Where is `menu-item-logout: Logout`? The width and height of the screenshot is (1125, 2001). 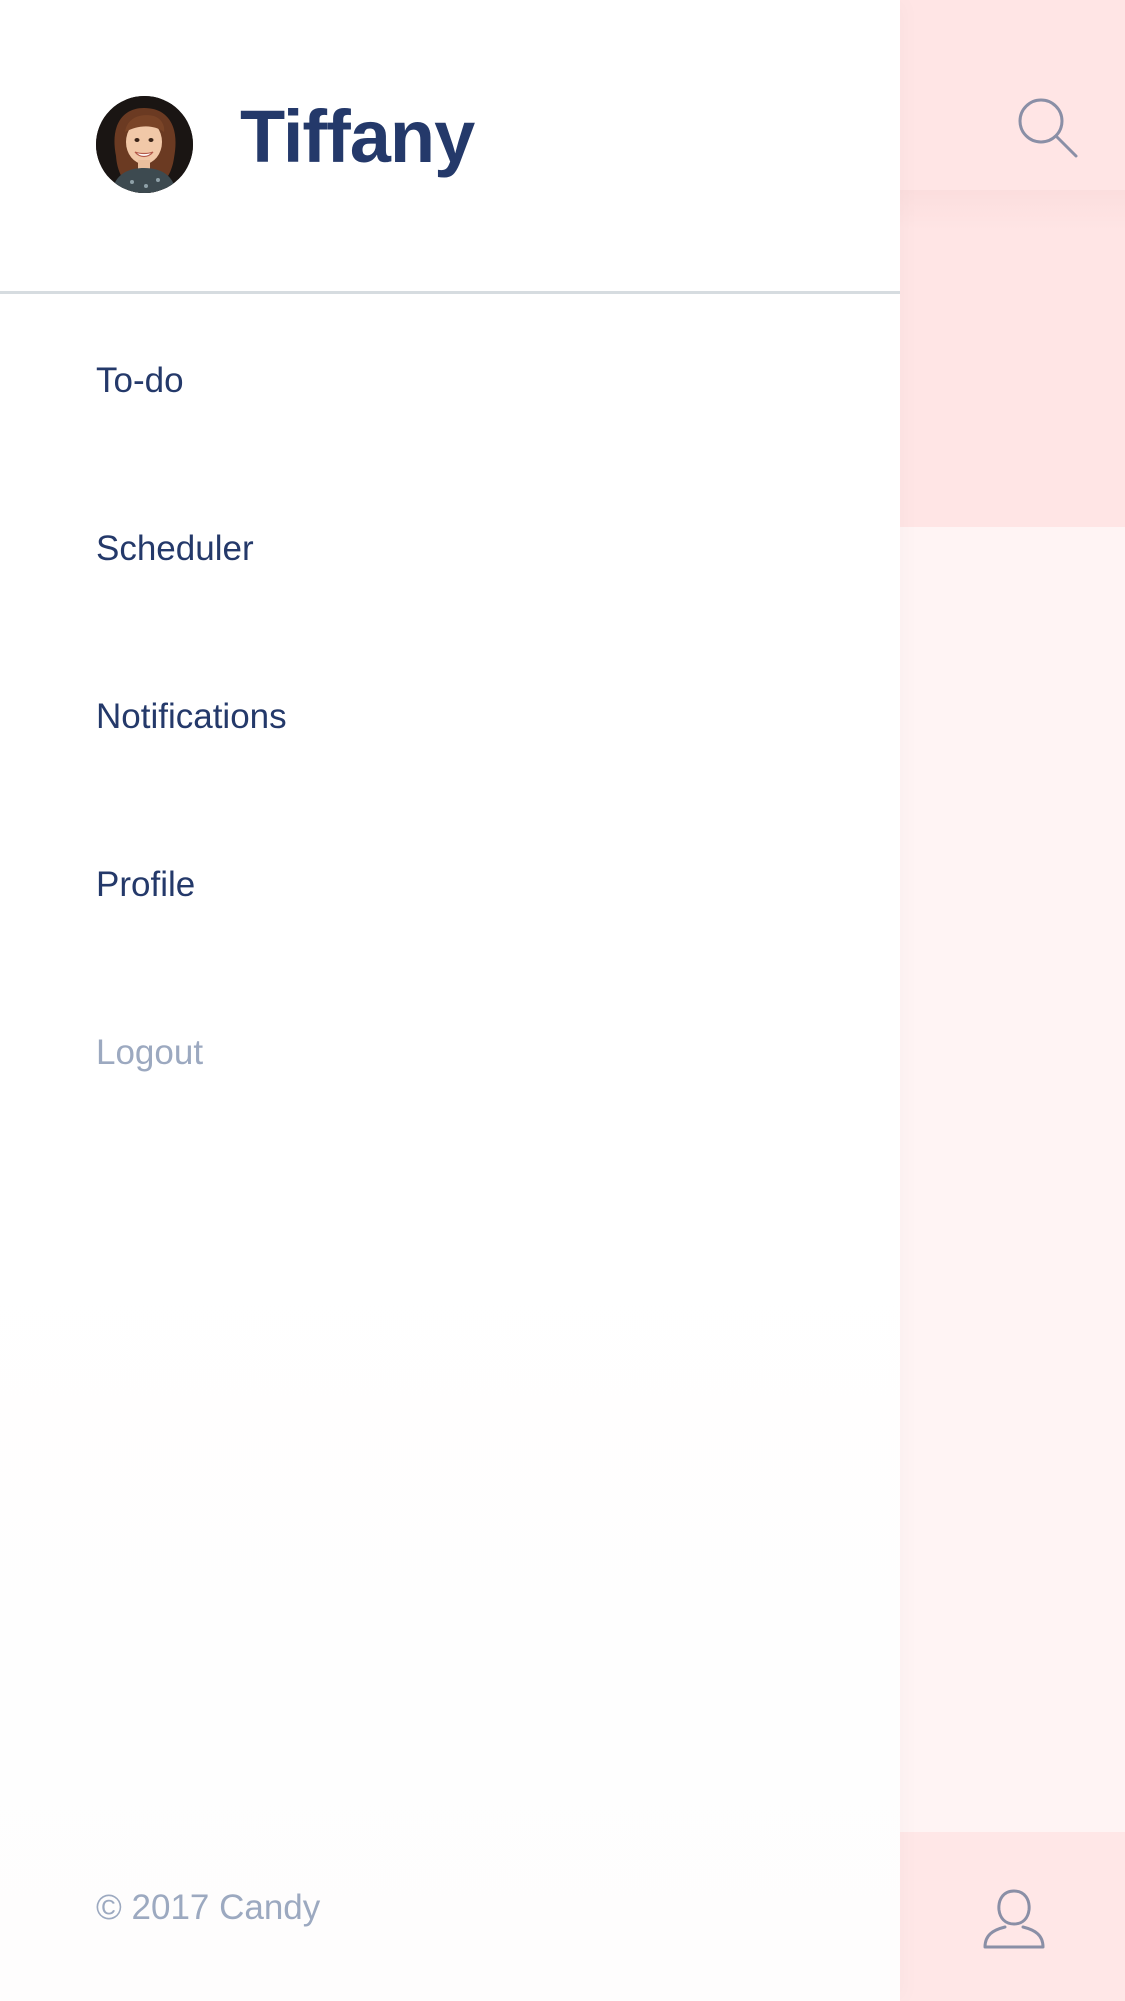 menu-item-logout: Logout is located at coordinates (149, 1053).